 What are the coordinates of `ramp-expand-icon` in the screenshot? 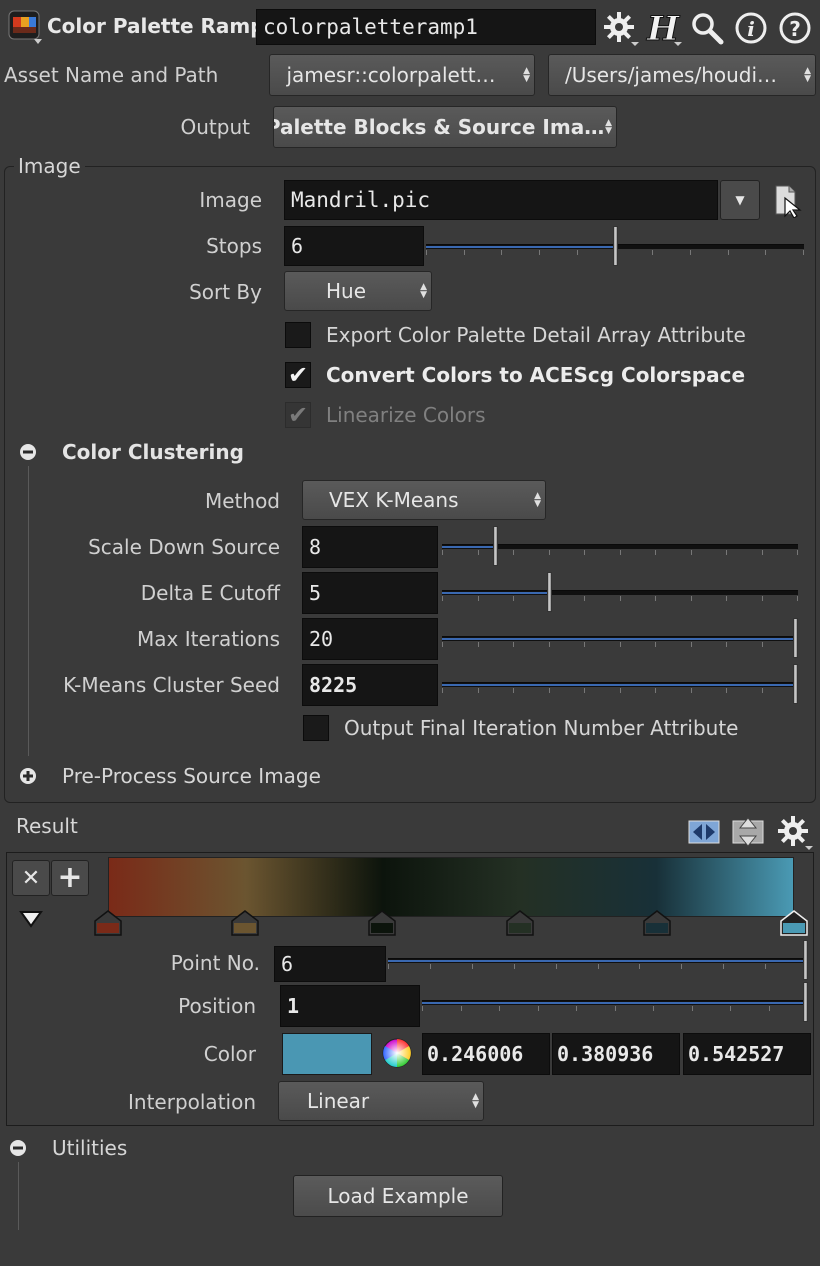 It's located at (31, 919).